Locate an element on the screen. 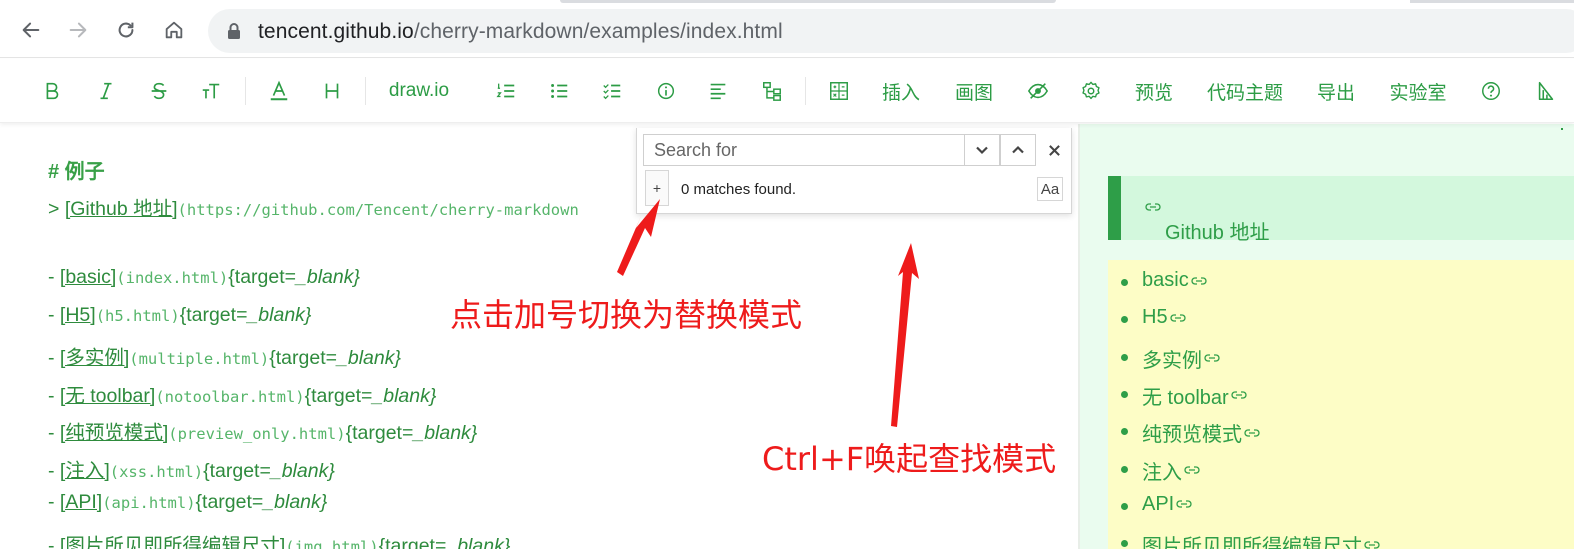 The height and width of the screenshot is (549, 1574). home-icon is located at coordinates (174, 30).